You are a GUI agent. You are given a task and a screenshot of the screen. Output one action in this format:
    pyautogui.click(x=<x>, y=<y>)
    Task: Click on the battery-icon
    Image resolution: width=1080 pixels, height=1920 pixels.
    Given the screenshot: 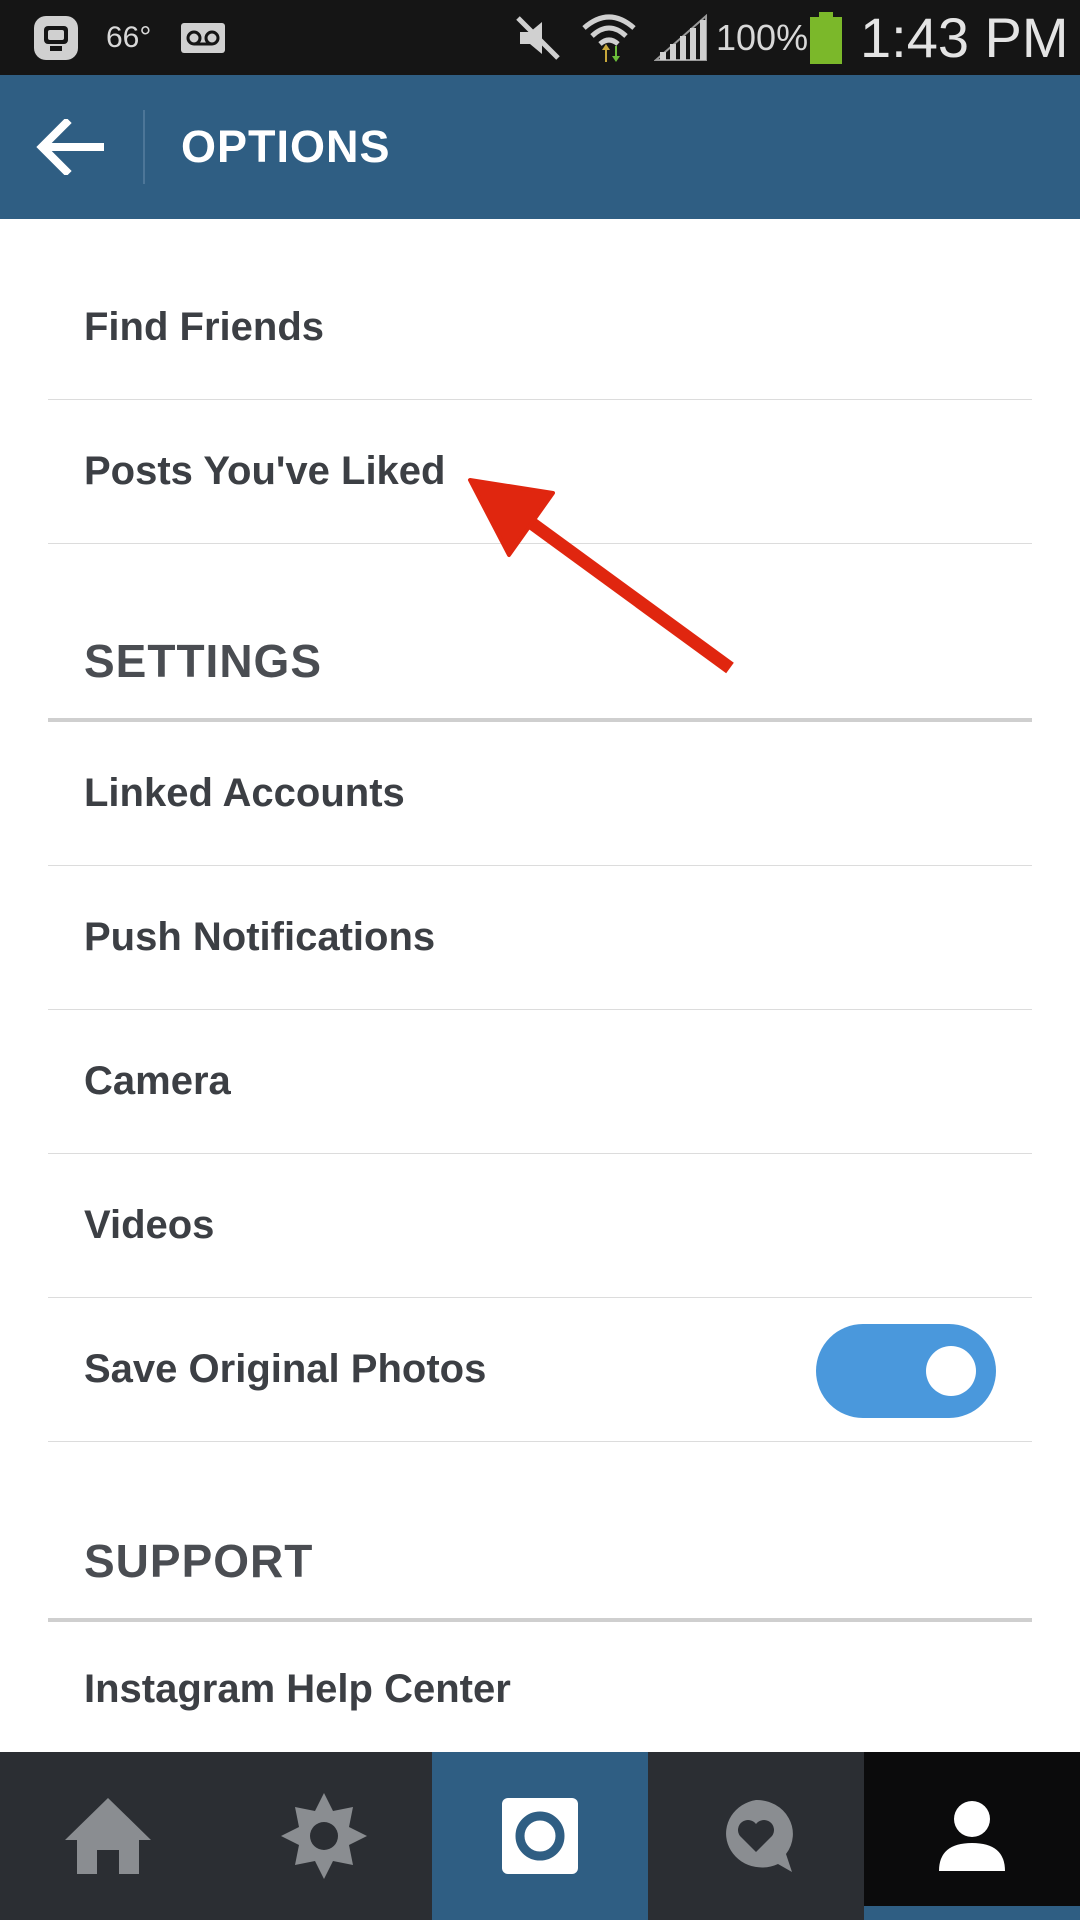 What is the action you would take?
    pyautogui.click(x=826, y=37)
    